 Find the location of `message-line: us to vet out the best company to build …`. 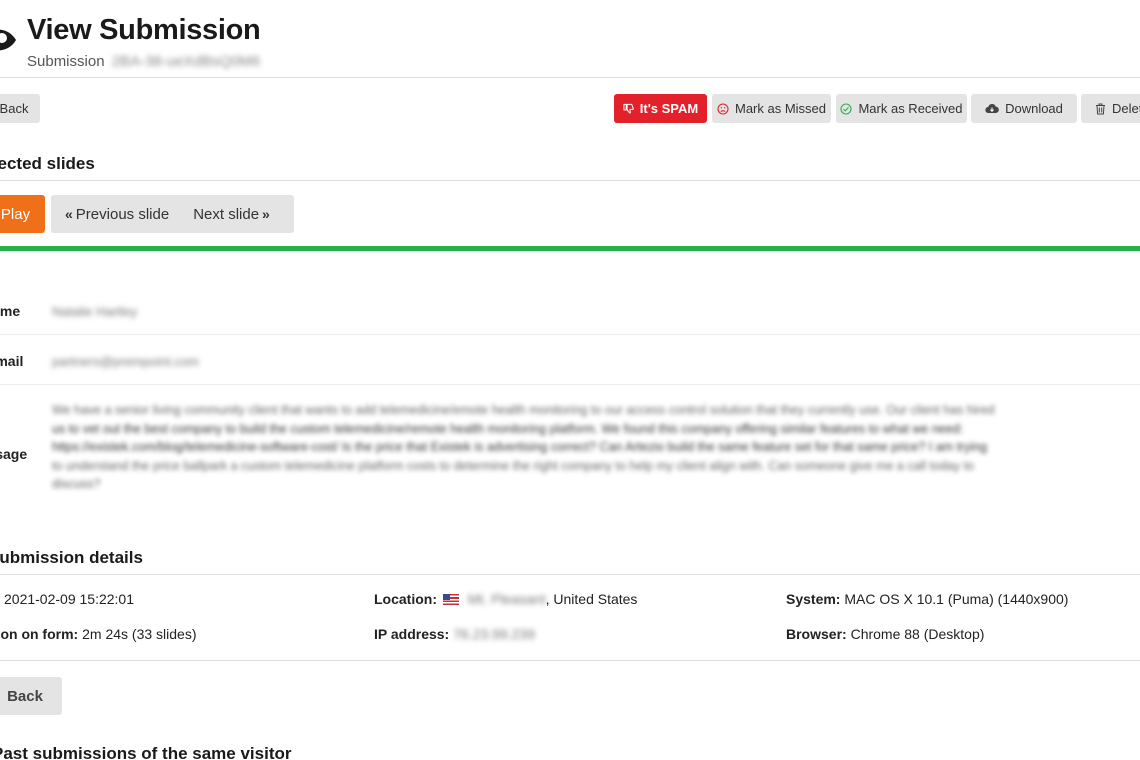

message-line: us to vet out the best company to build … is located at coordinates (508, 428).